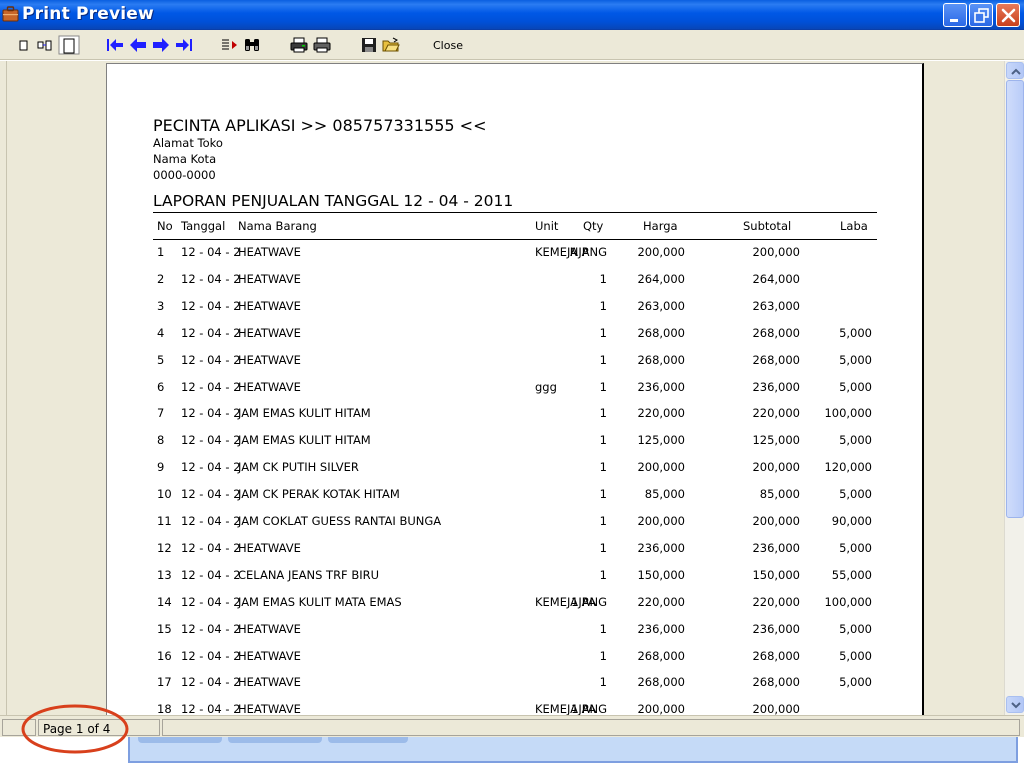  Describe the element at coordinates (391, 45) in the screenshot. I see `open-icon` at that location.